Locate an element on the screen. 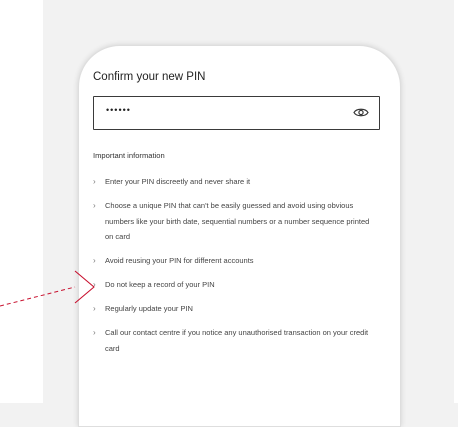  arrow-head-icon is located at coordinates (84, 287).